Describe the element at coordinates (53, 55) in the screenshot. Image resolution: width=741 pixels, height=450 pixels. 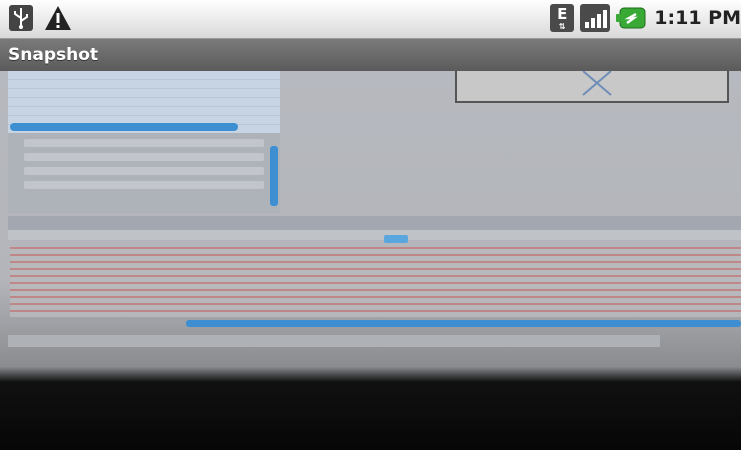
I see `page-title: Snapshot` at that location.